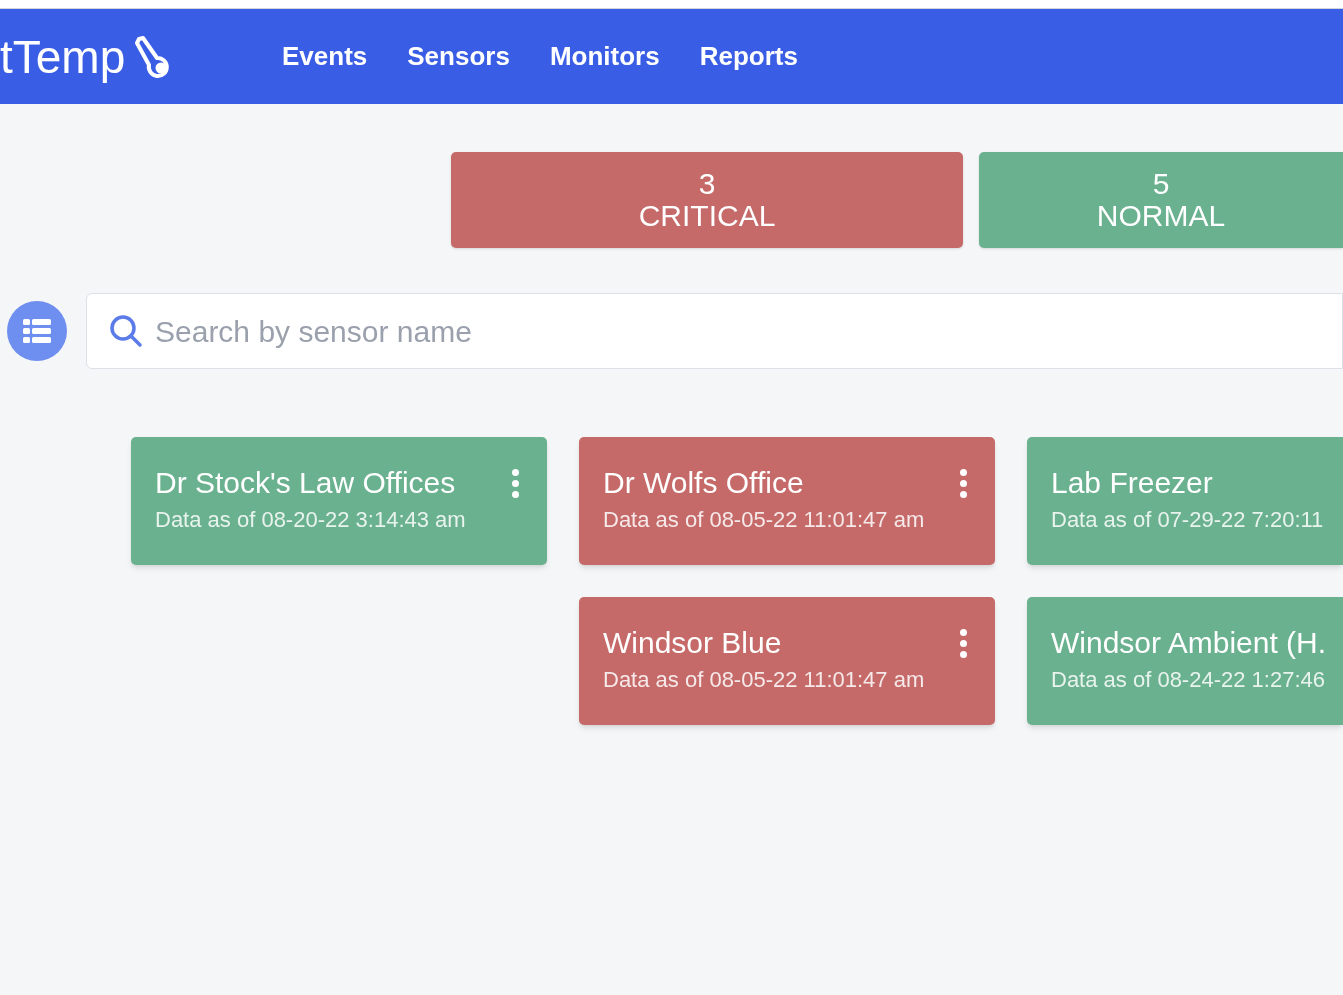  I want to click on update-time: Data as of 08-24-22 1:27:46, so click(1188, 680).